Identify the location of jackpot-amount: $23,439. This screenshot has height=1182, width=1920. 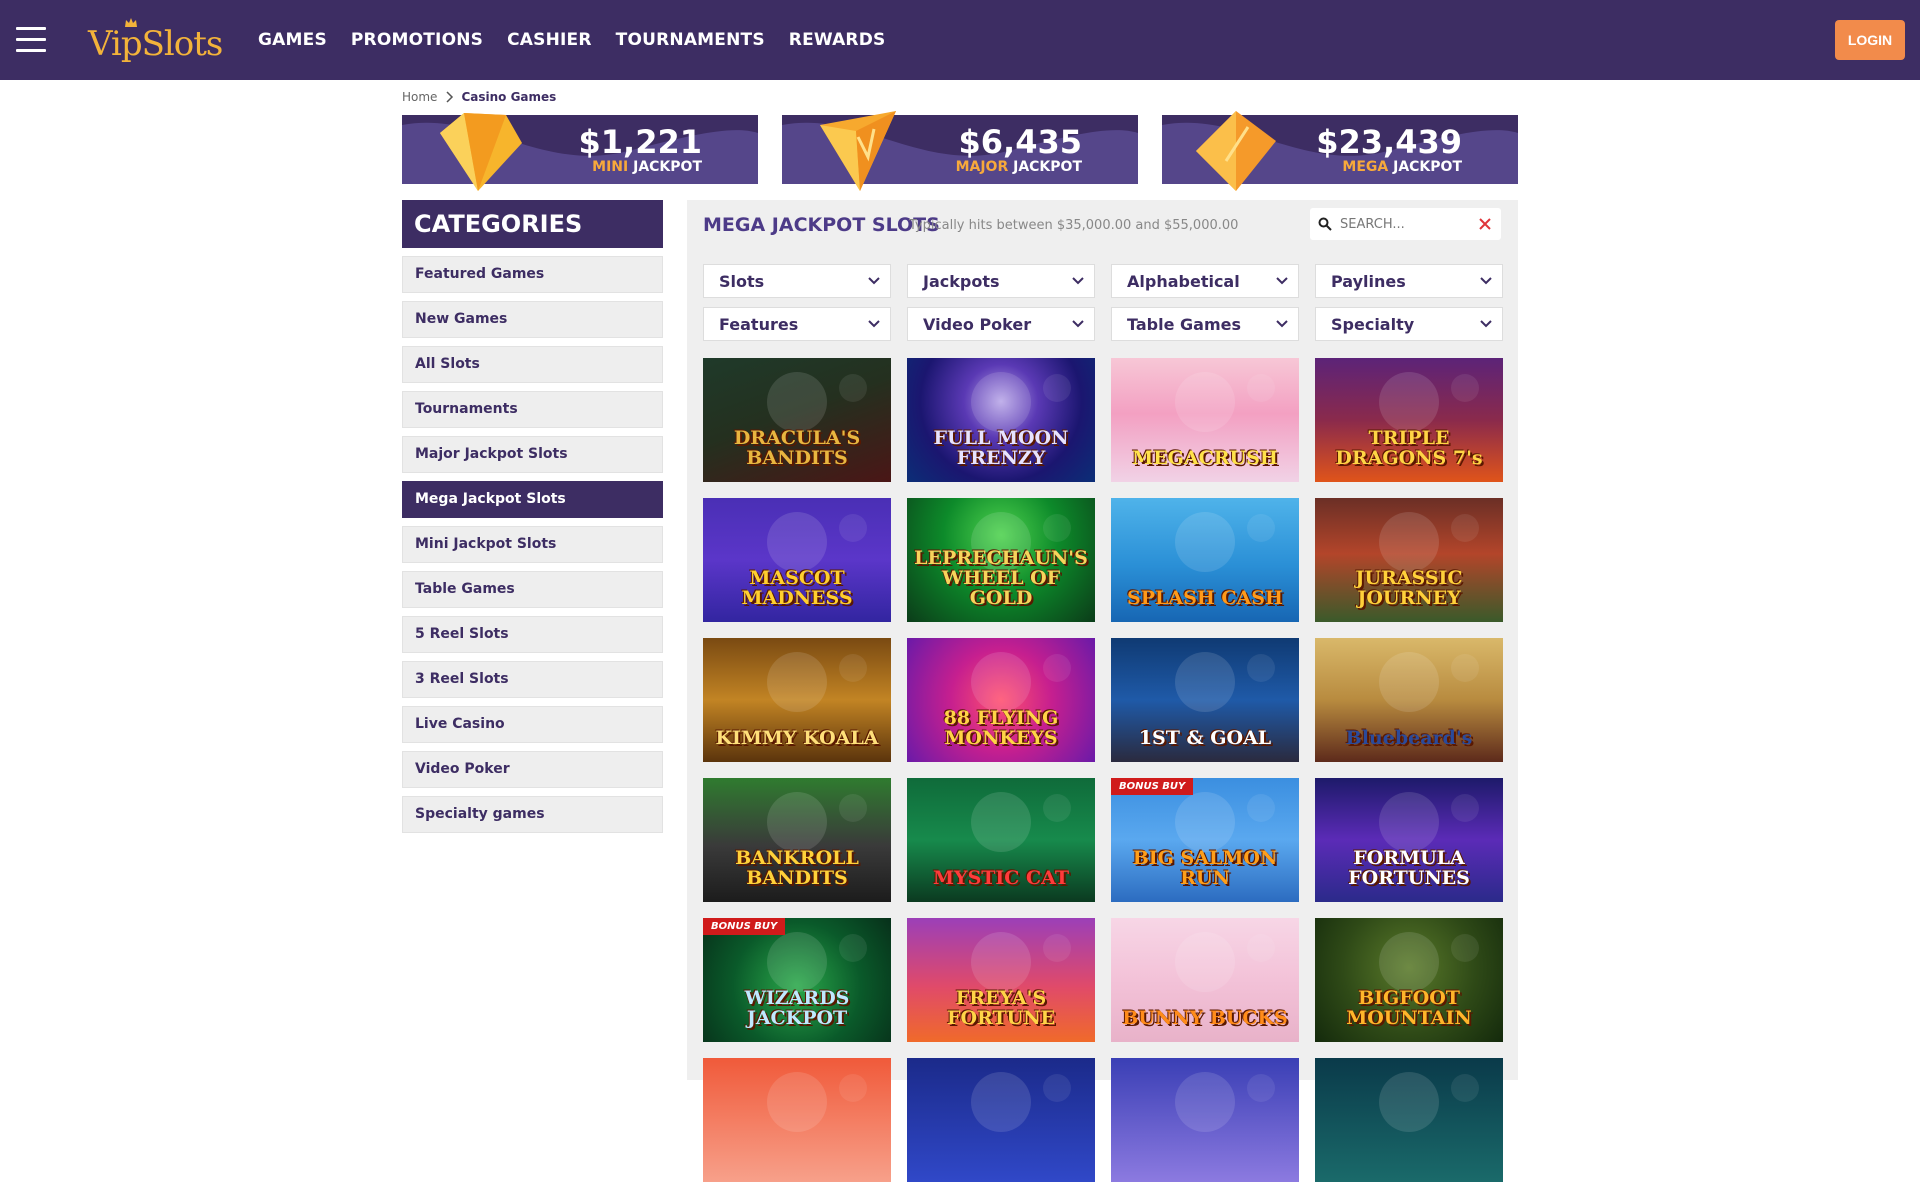
(1389, 142).